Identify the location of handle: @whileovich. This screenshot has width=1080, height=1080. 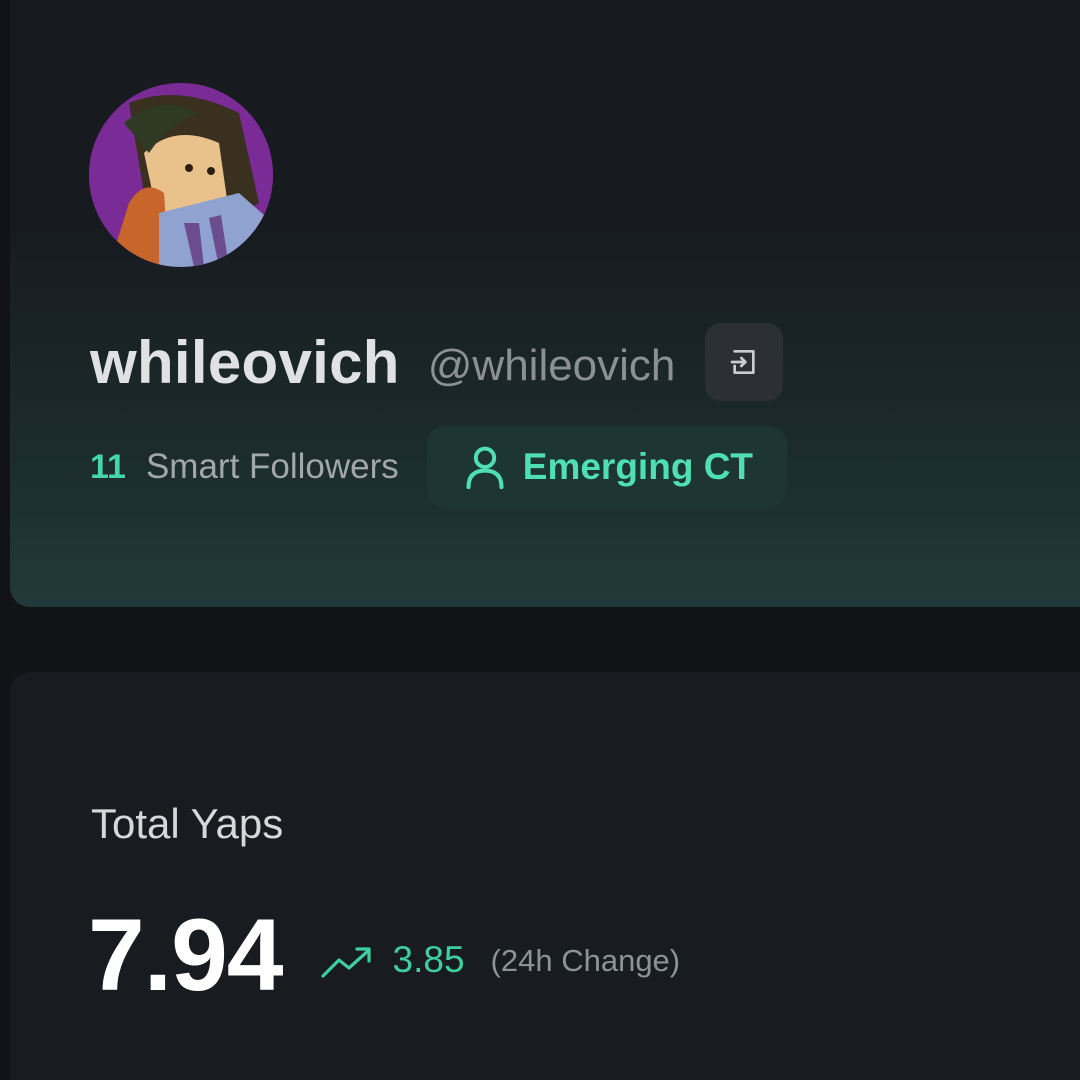
(551, 365).